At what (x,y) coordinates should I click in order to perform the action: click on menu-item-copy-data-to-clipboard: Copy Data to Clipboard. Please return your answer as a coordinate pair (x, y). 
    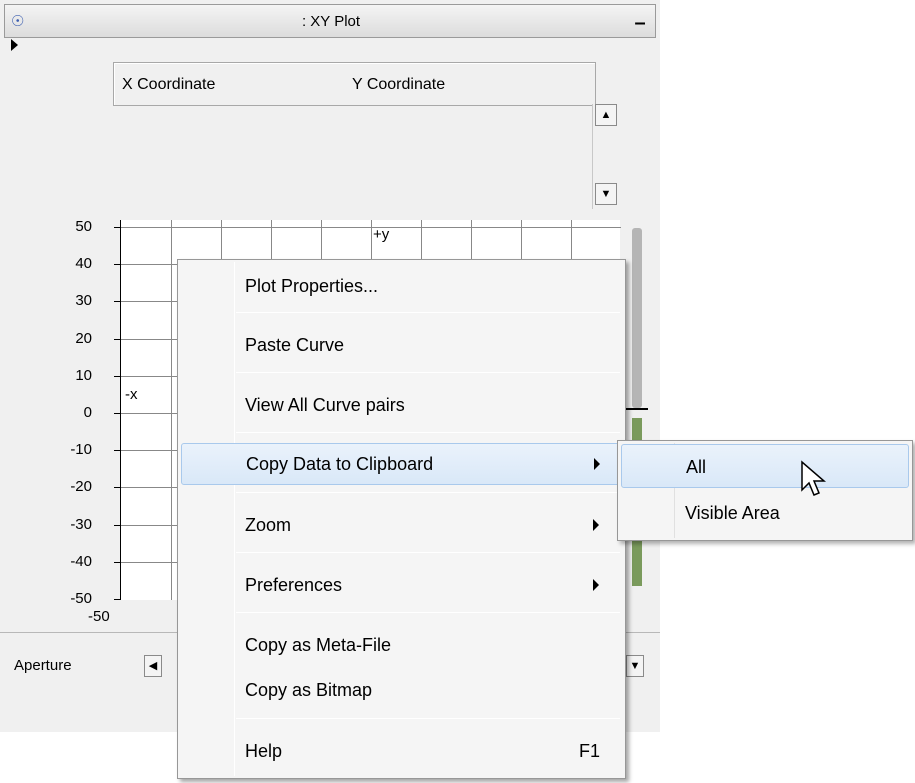
    Looking at the image, I should click on (401, 464).